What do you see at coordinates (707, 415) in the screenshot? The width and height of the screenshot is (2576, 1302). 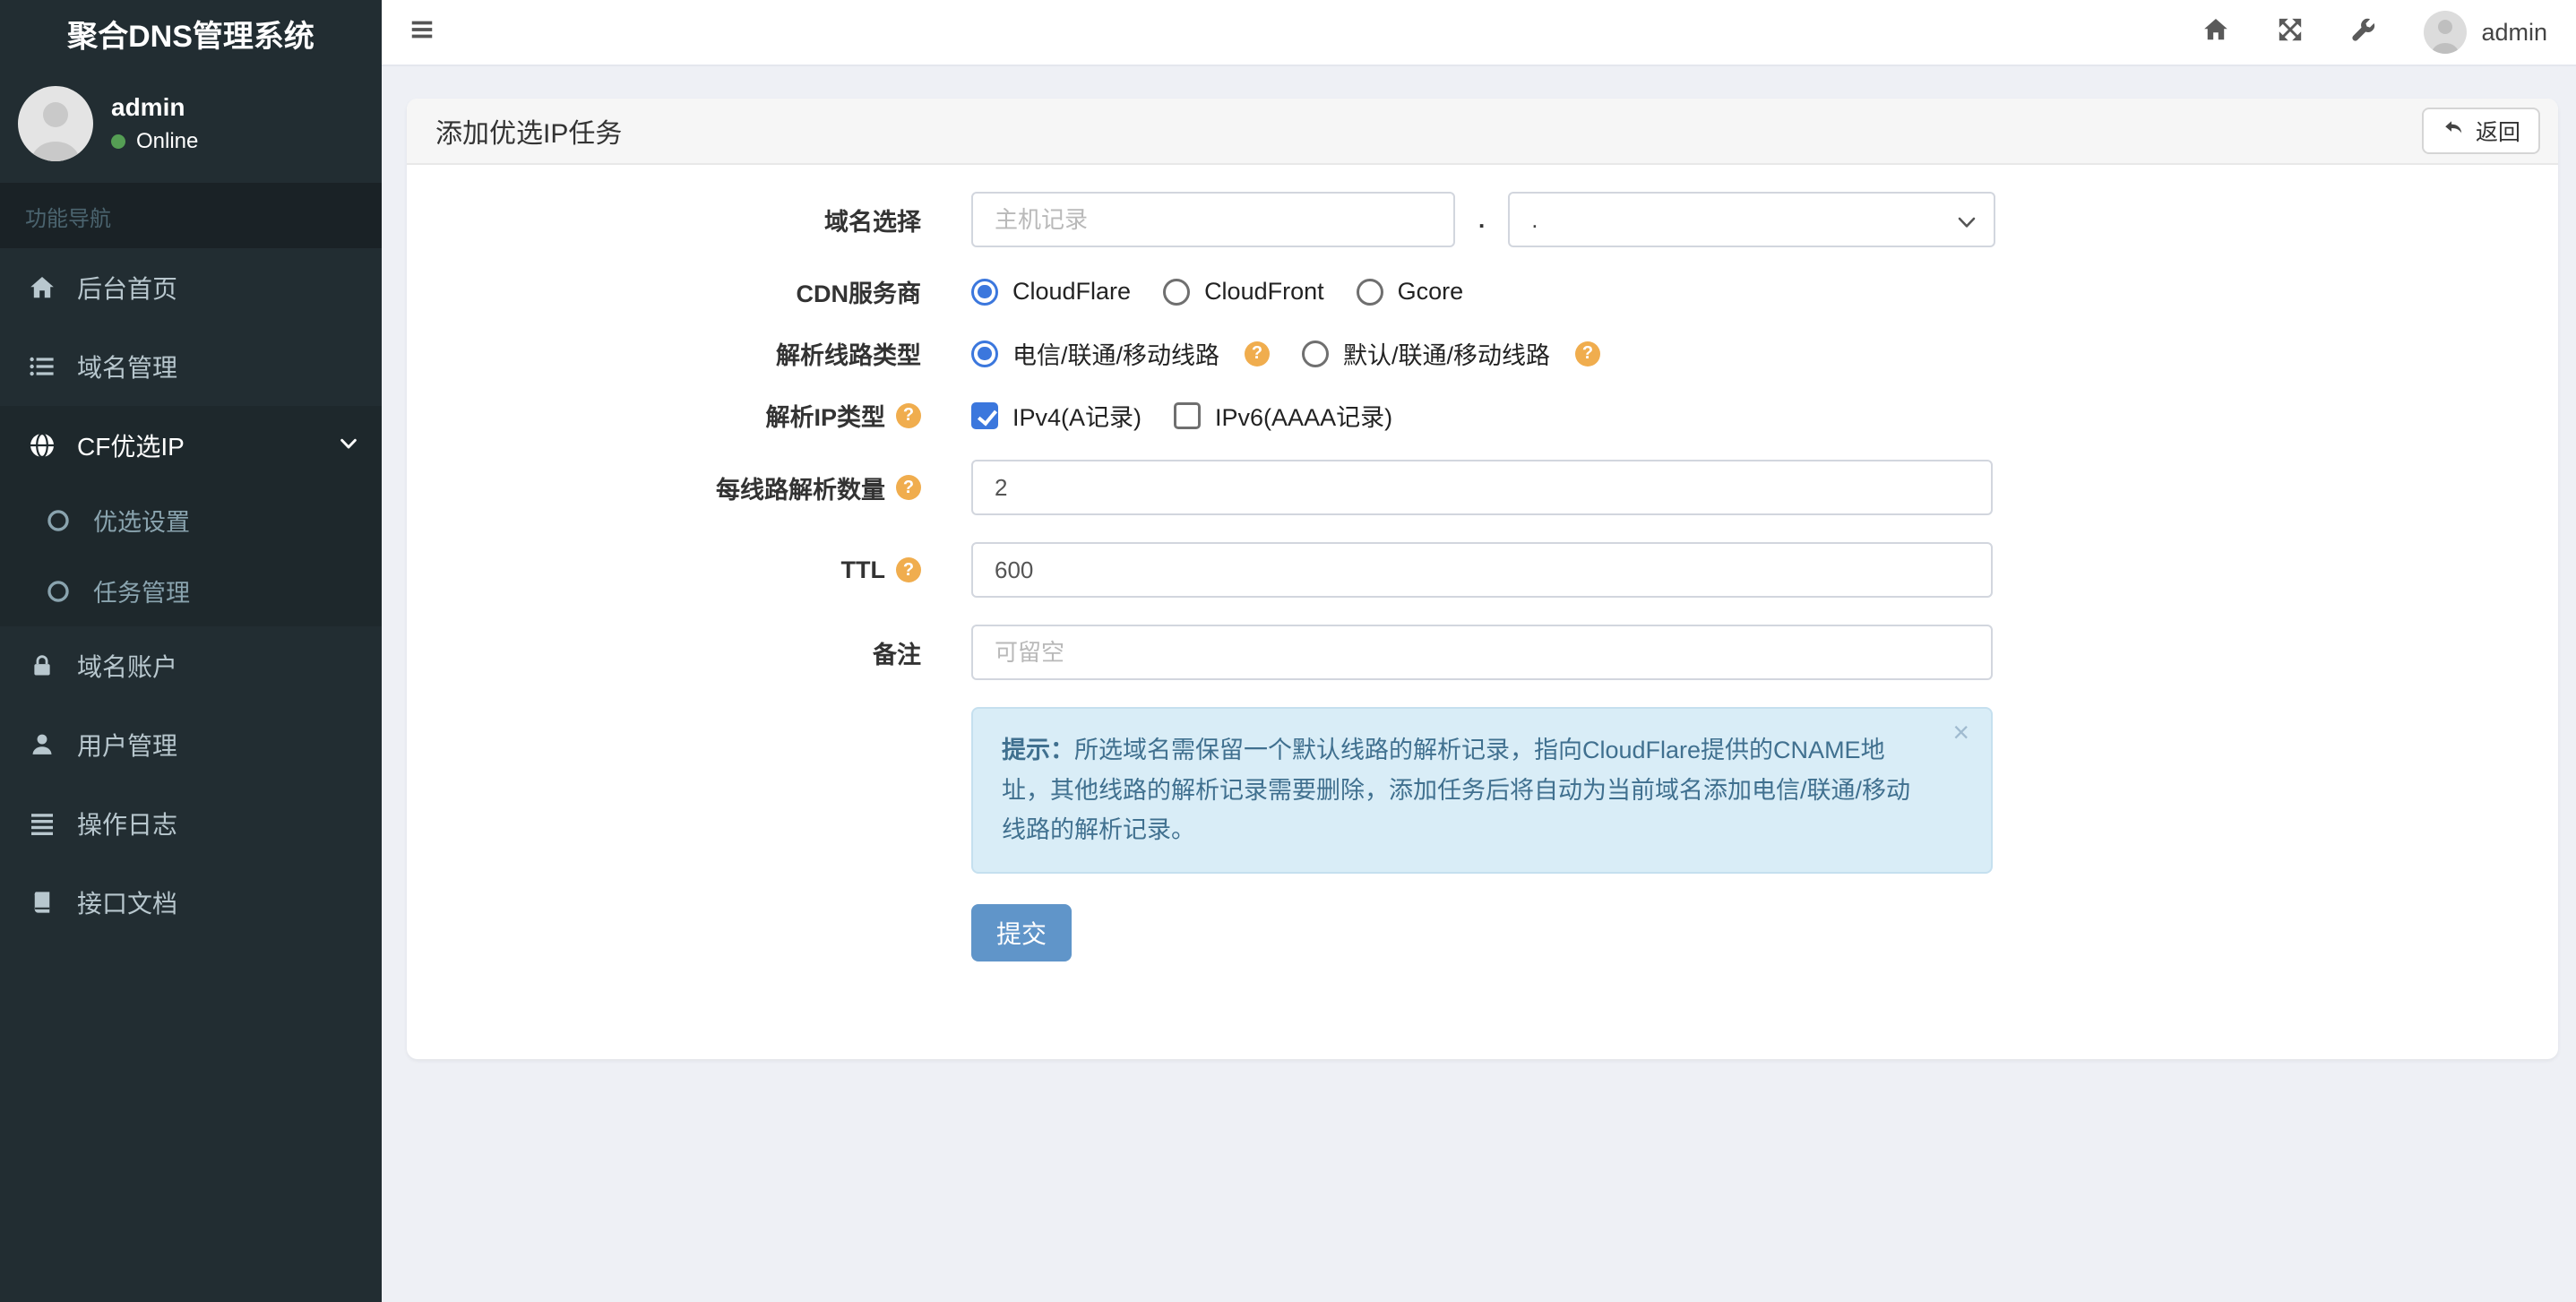 I see `ip-type-label: 解析IP类型 ?` at bounding box center [707, 415].